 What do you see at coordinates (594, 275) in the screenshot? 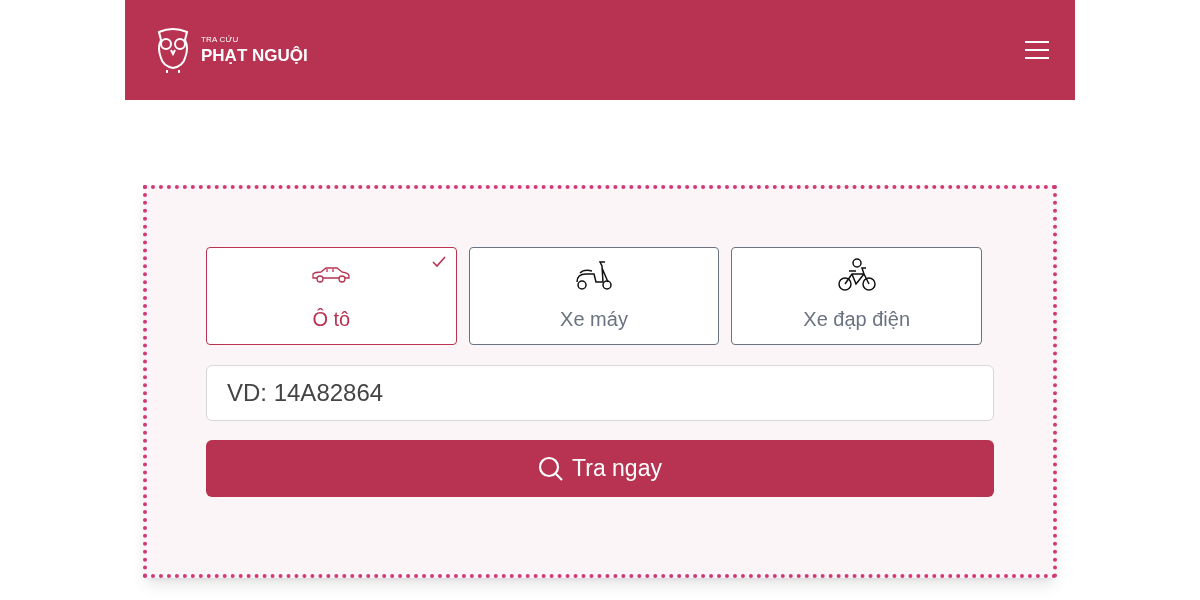
I see `scooter-icon` at bounding box center [594, 275].